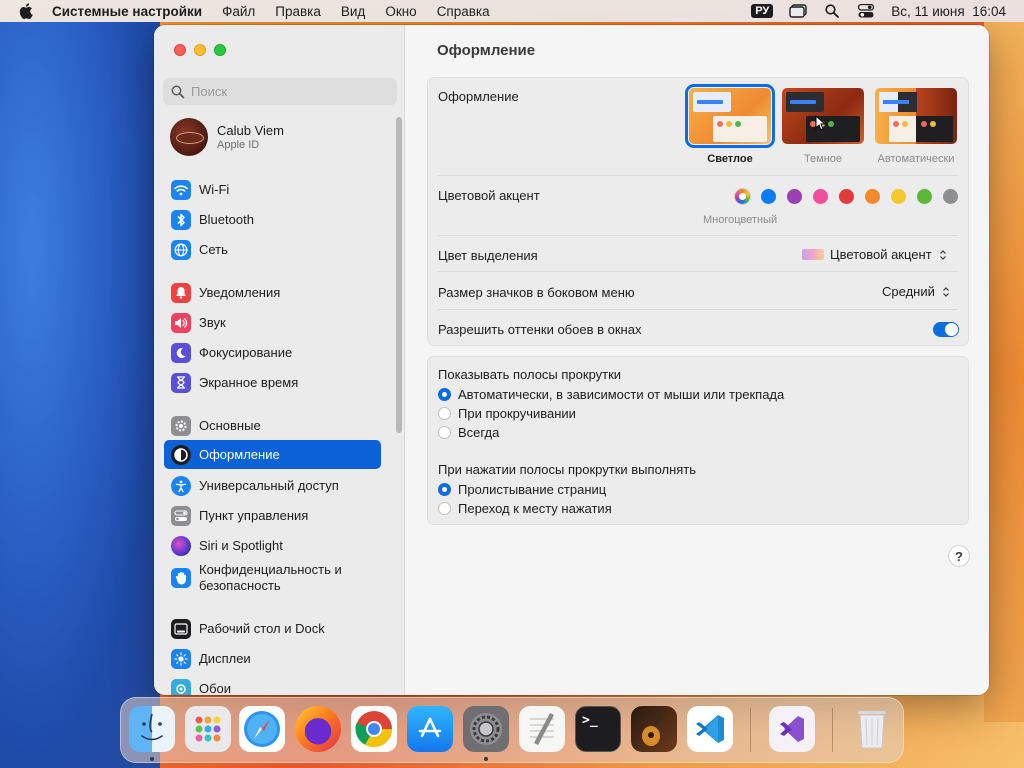  Describe the element at coordinates (400, 11) in the screenshot. I see `menu-window: Окно` at that location.